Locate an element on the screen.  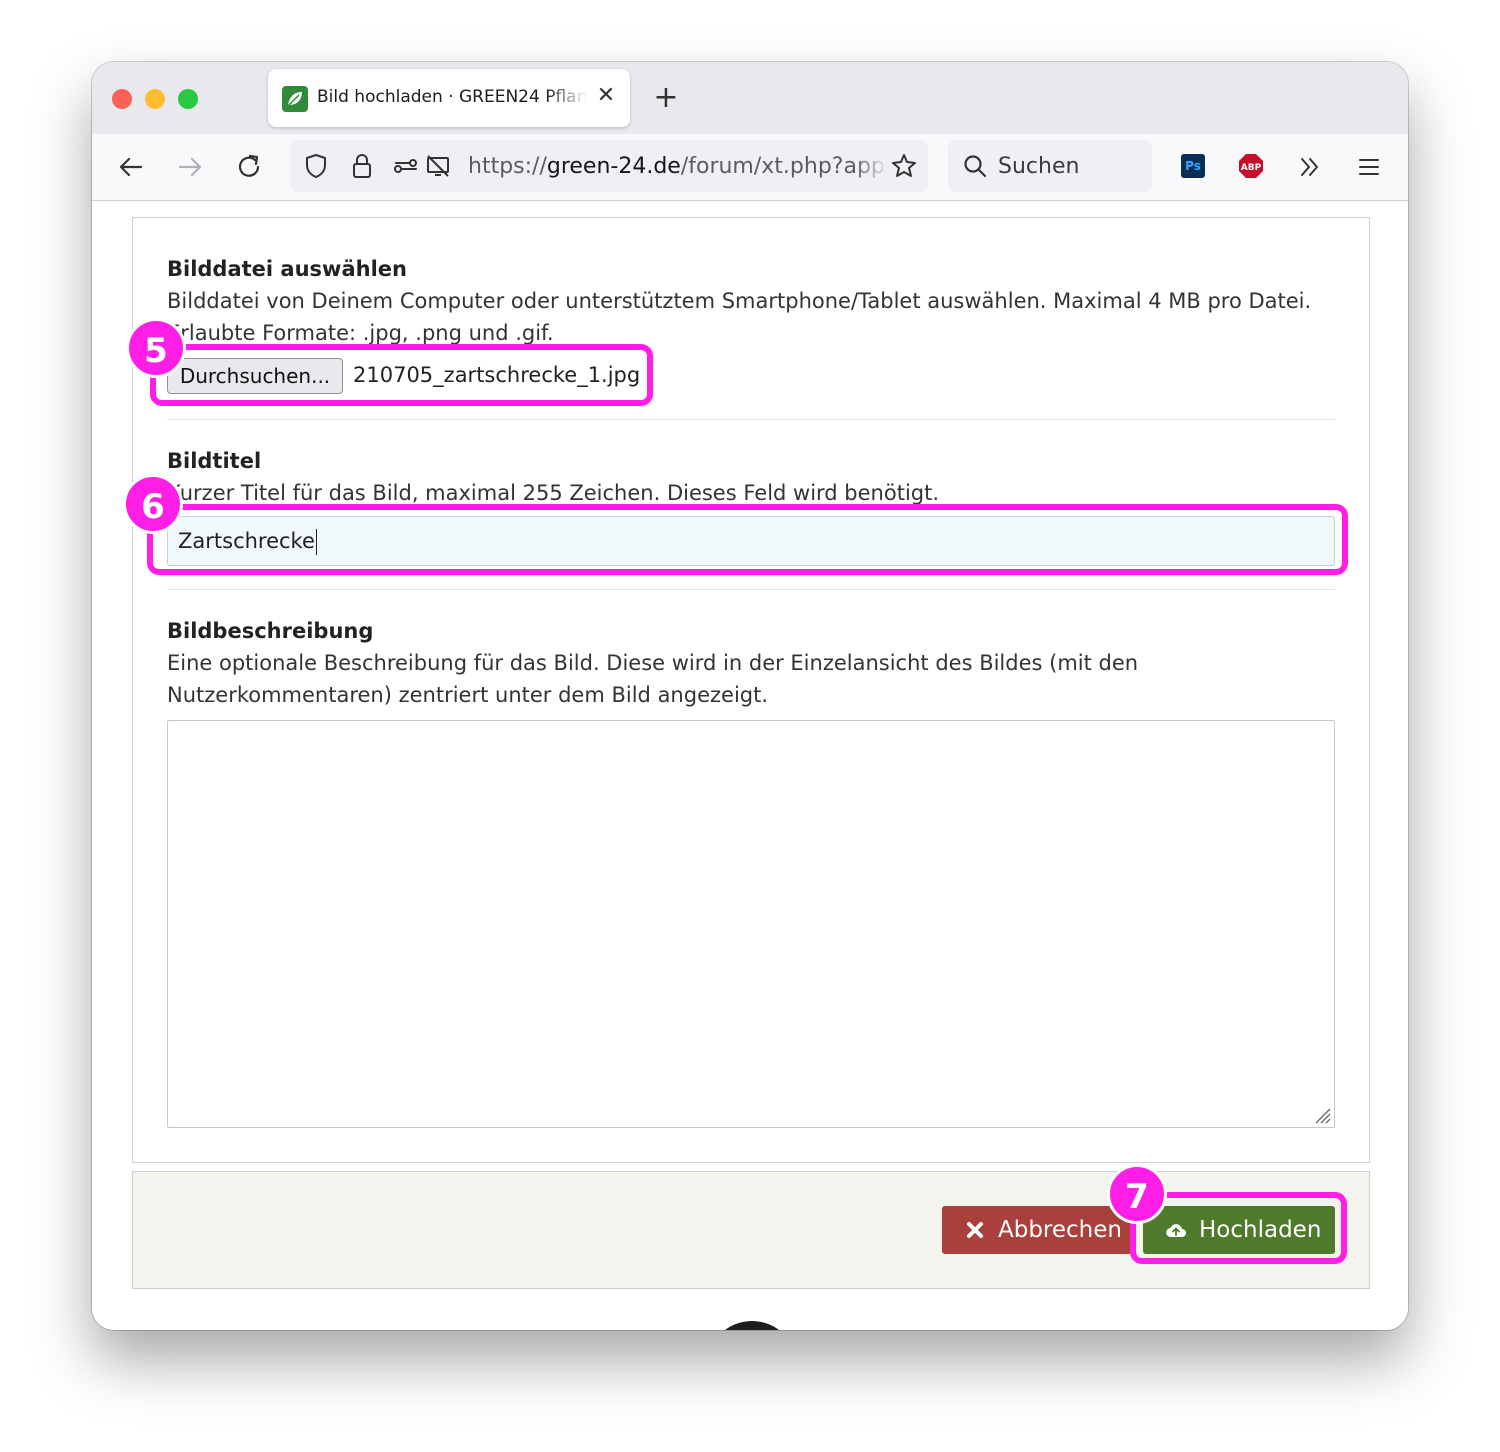
permissions-icon is located at coordinates (406, 166).